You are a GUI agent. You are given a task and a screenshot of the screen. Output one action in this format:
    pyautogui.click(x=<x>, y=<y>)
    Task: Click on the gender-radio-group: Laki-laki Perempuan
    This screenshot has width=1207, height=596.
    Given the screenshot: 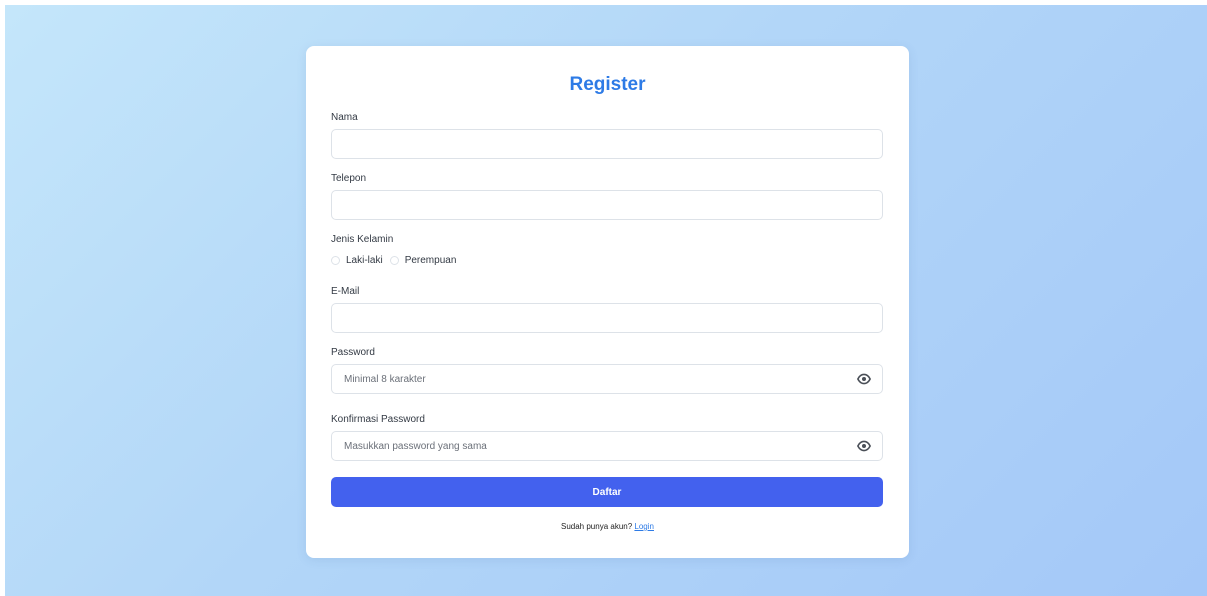 What is the action you would take?
    pyautogui.click(x=397, y=260)
    